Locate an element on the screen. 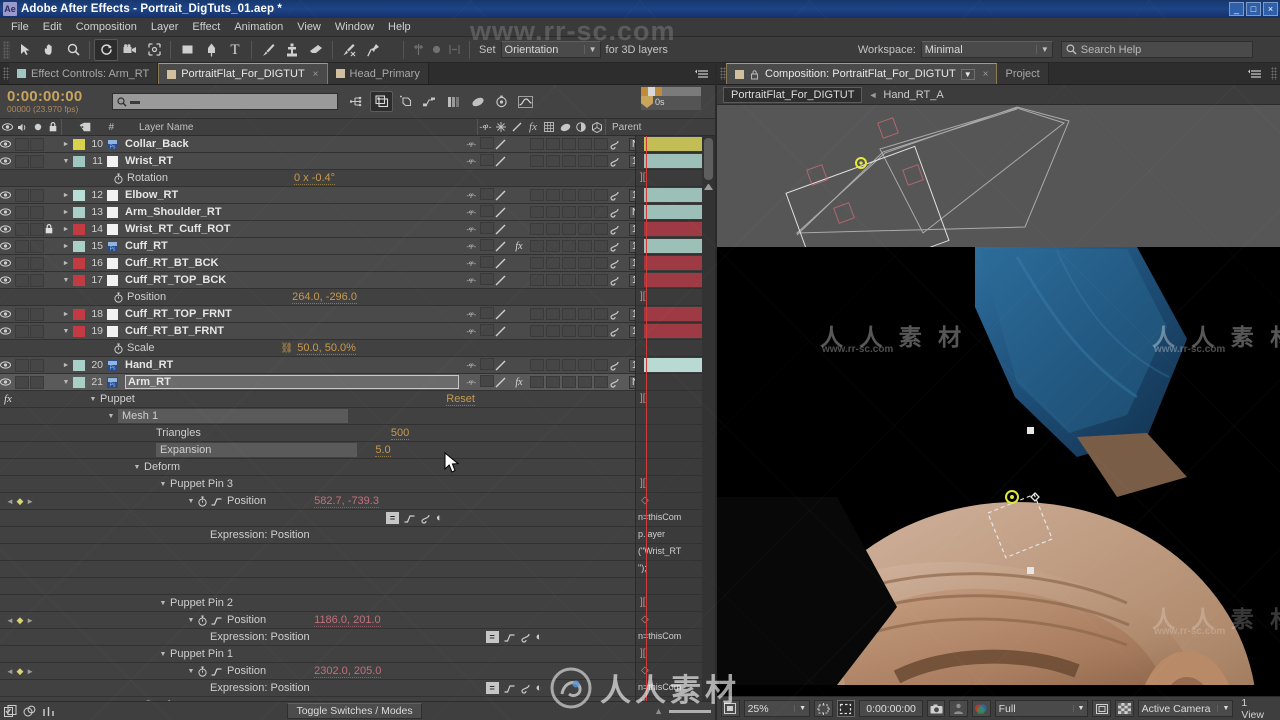 This screenshot has width=1280, height=720. layer-row-elbow_rt: ►12Elbow_RT-ዋ-13. Arm_Shou▼ is located at coordinates (357, 195).